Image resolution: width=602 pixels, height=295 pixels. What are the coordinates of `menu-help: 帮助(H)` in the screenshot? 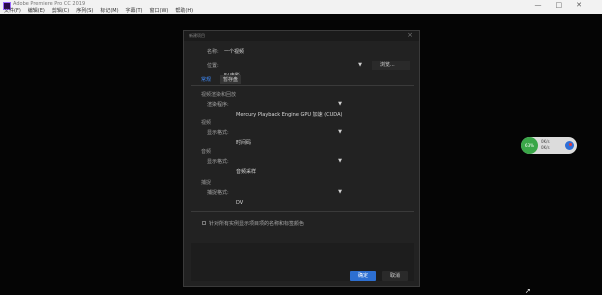 It's located at (184, 11).